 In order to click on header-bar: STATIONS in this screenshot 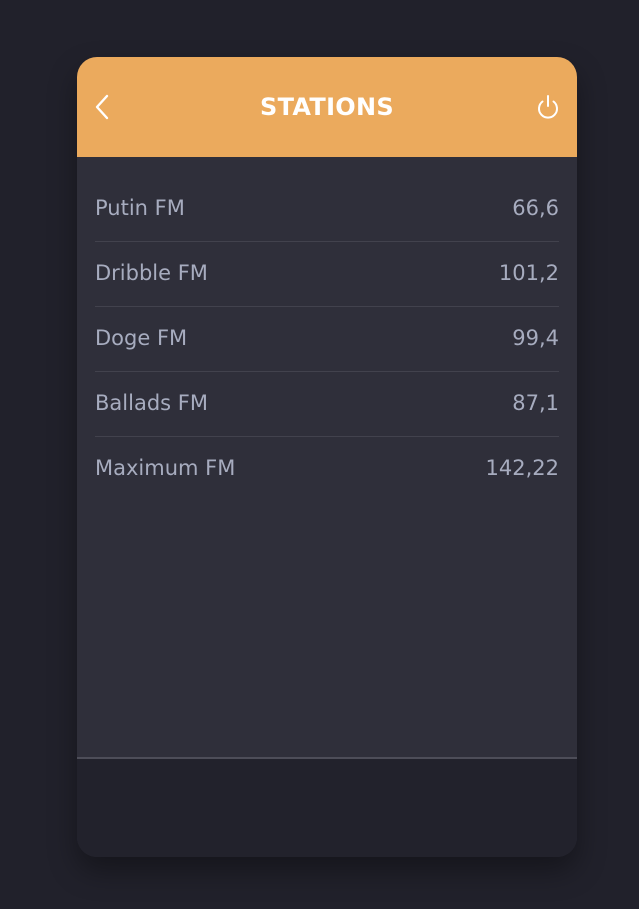, I will do `click(327, 107)`.